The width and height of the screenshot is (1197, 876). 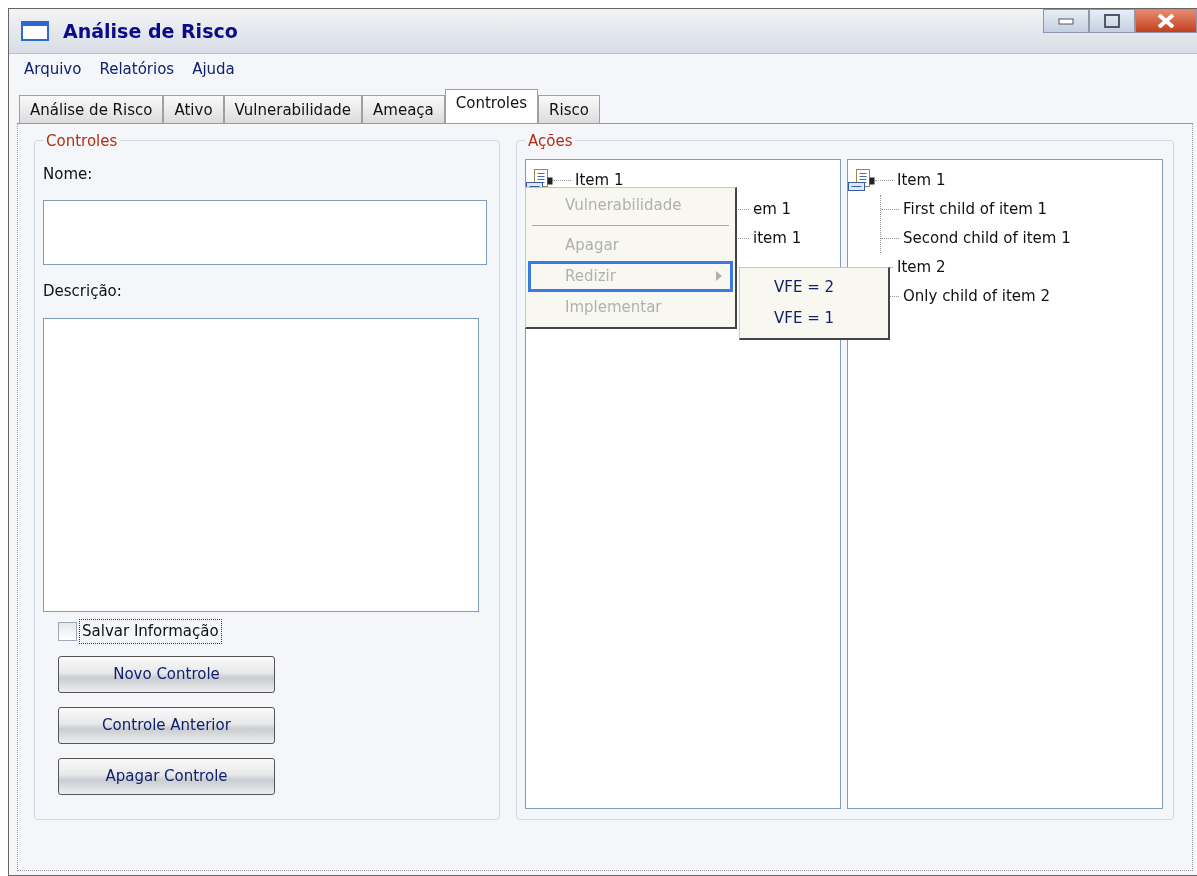 What do you see at coordinates (775, 238) in the screenshot?
I see `tree-item: item 1` at bounding box center [775, 238].